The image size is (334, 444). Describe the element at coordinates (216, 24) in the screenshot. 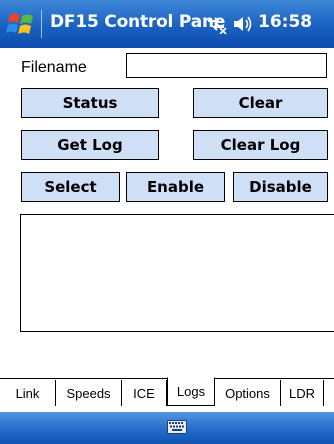

I see `connectivity-icon` at that location.